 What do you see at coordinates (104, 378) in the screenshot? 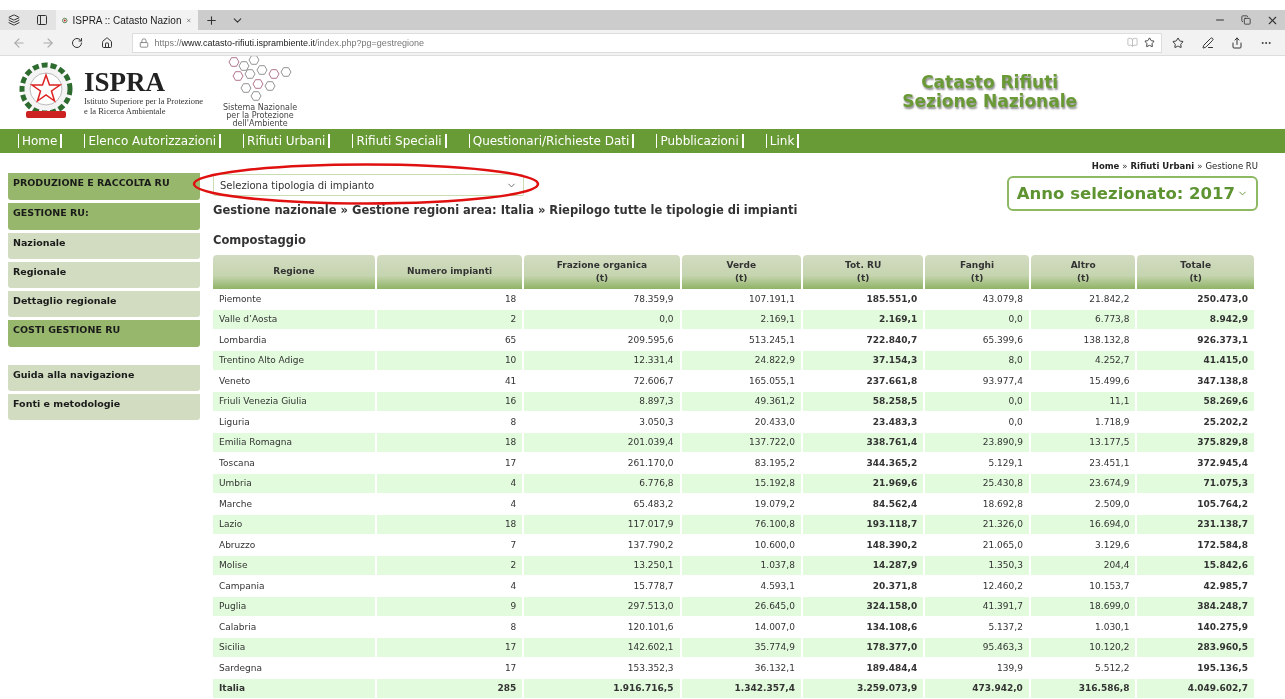
I see `sidebar-item: Guida alla navigazione` at bounding box center [104, 378].